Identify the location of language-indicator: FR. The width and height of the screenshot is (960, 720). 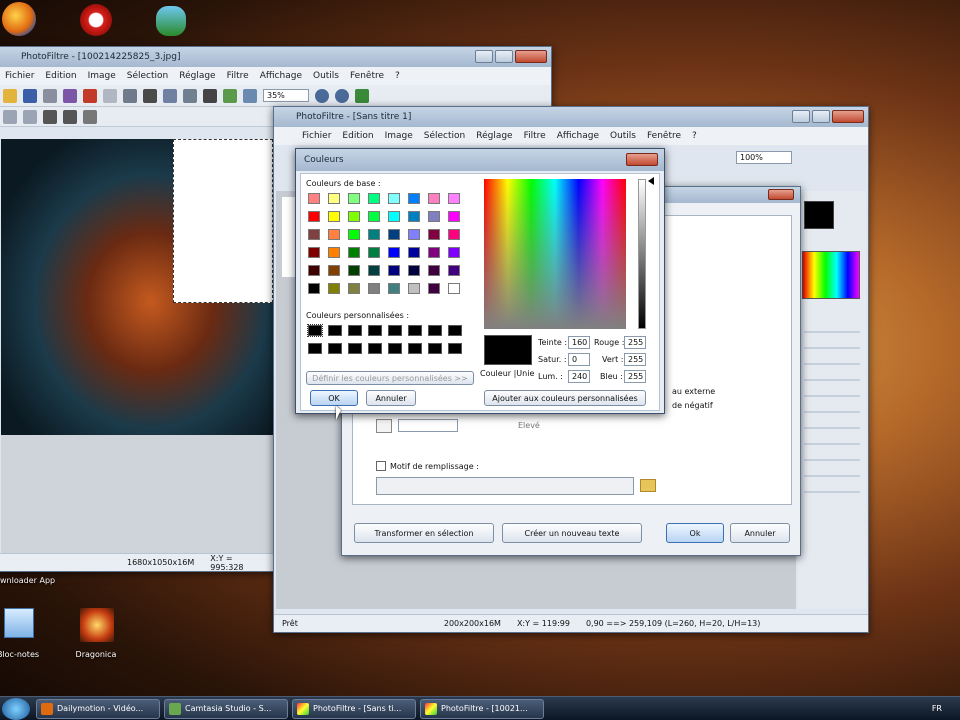
(937, 708).